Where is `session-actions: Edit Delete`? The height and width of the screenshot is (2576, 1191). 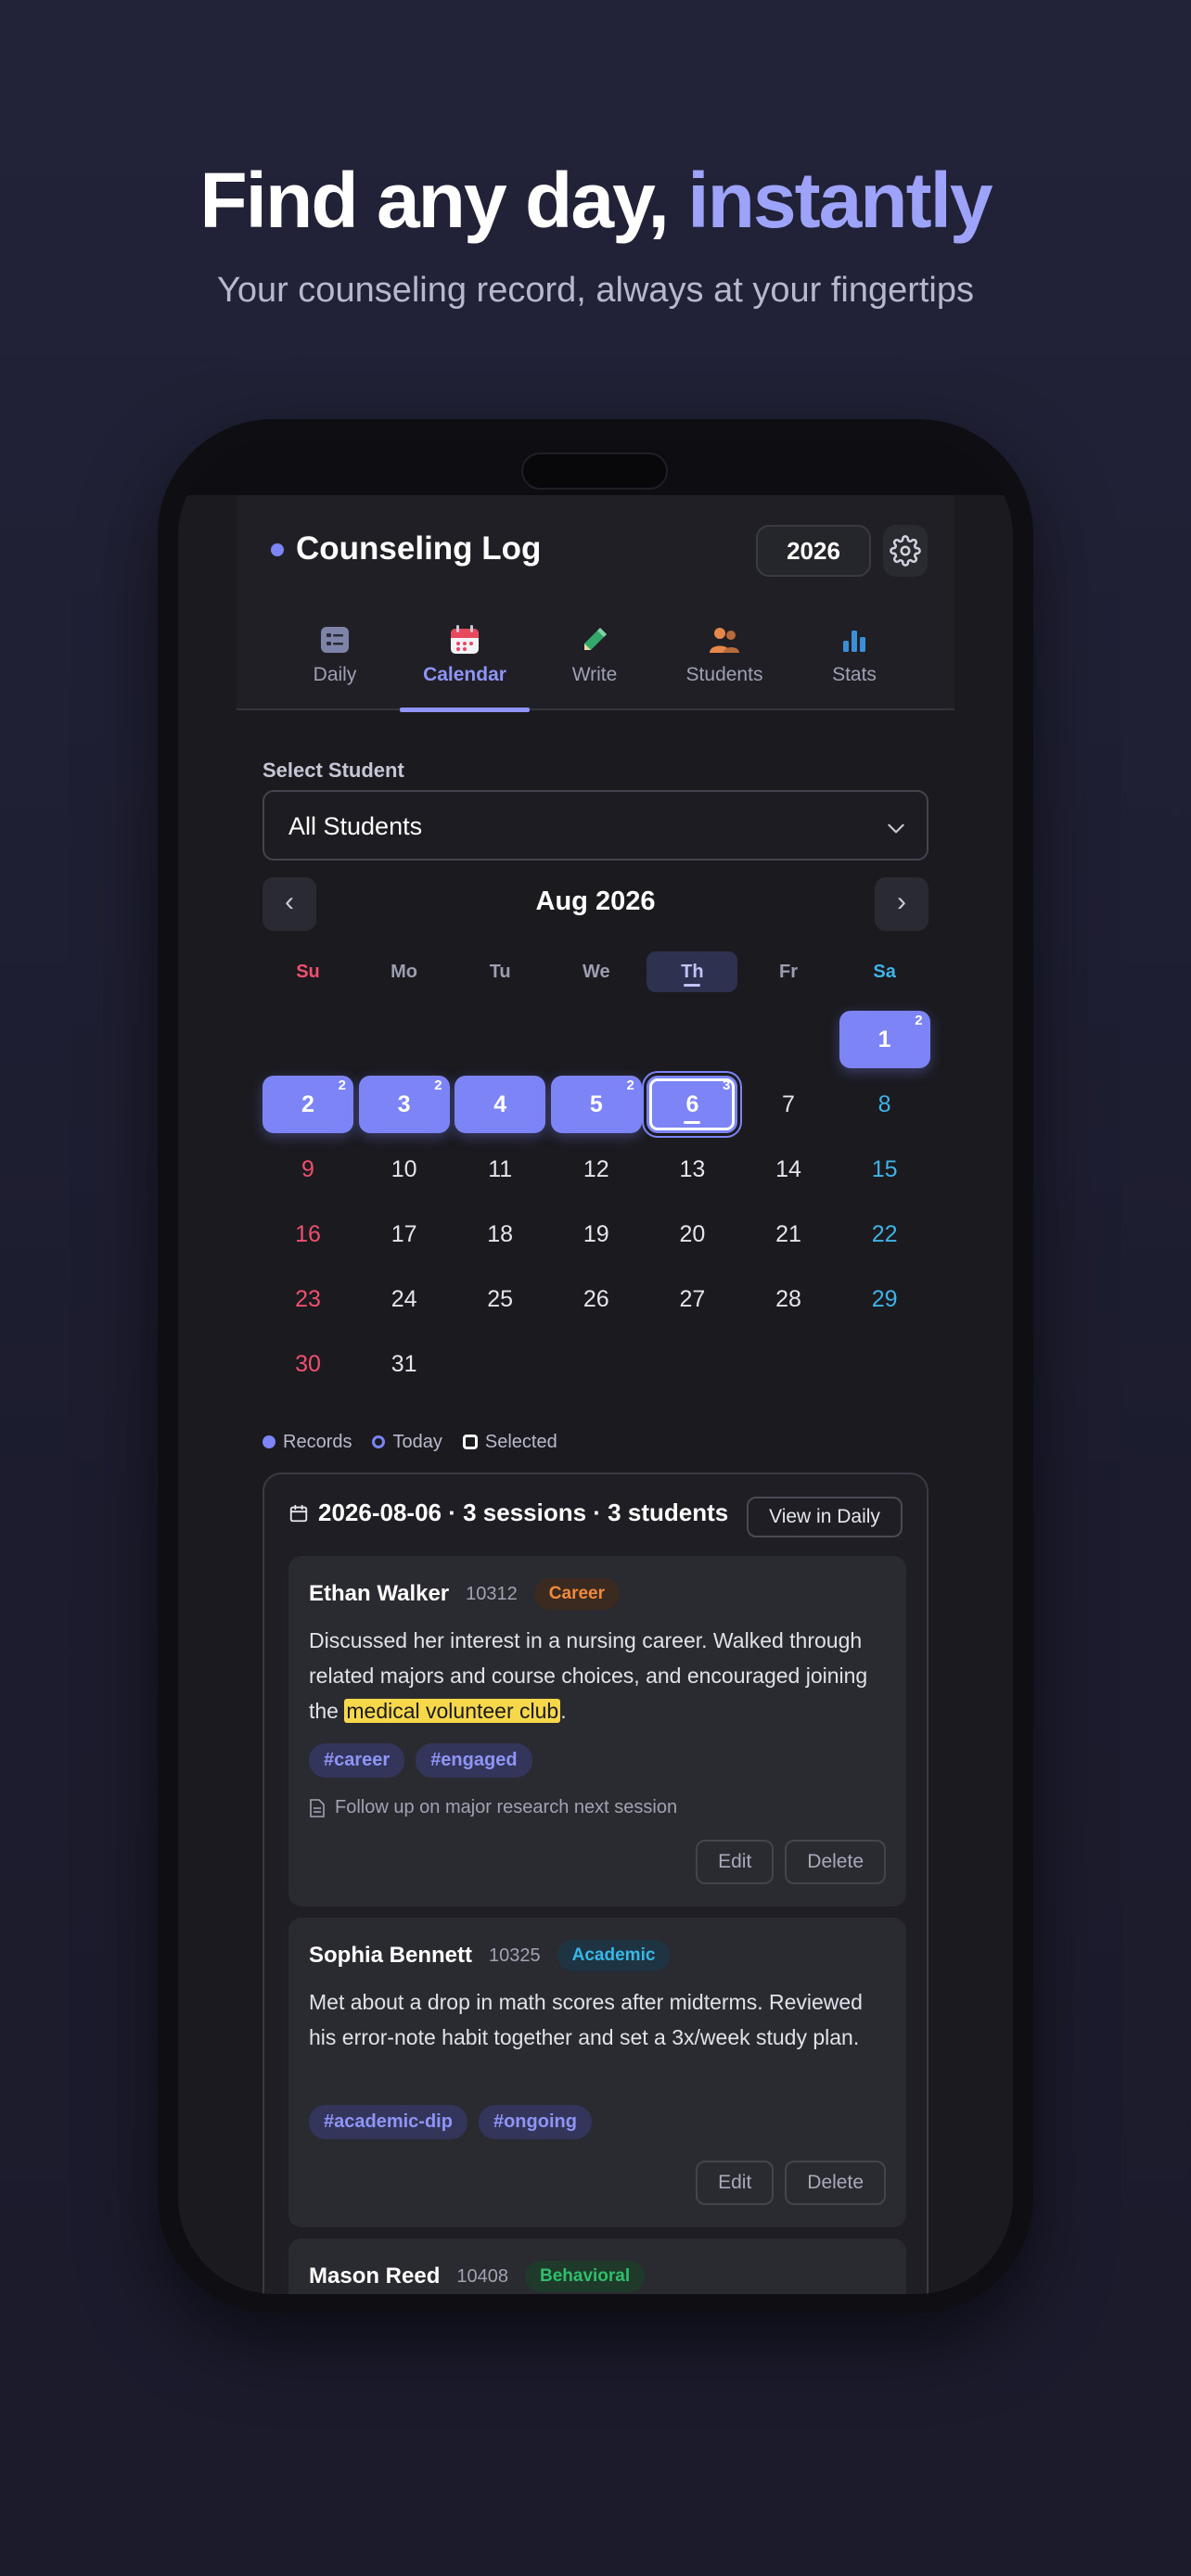 session-actions: Edit Delete is located at coordinates (791, 2183).